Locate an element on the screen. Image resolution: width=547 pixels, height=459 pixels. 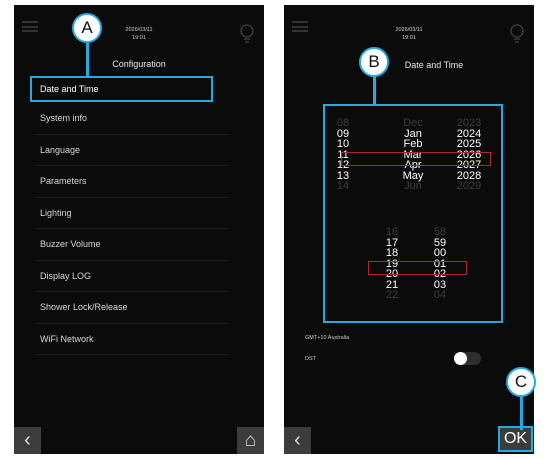
dst-toggle is located at coordinates (467, 358).